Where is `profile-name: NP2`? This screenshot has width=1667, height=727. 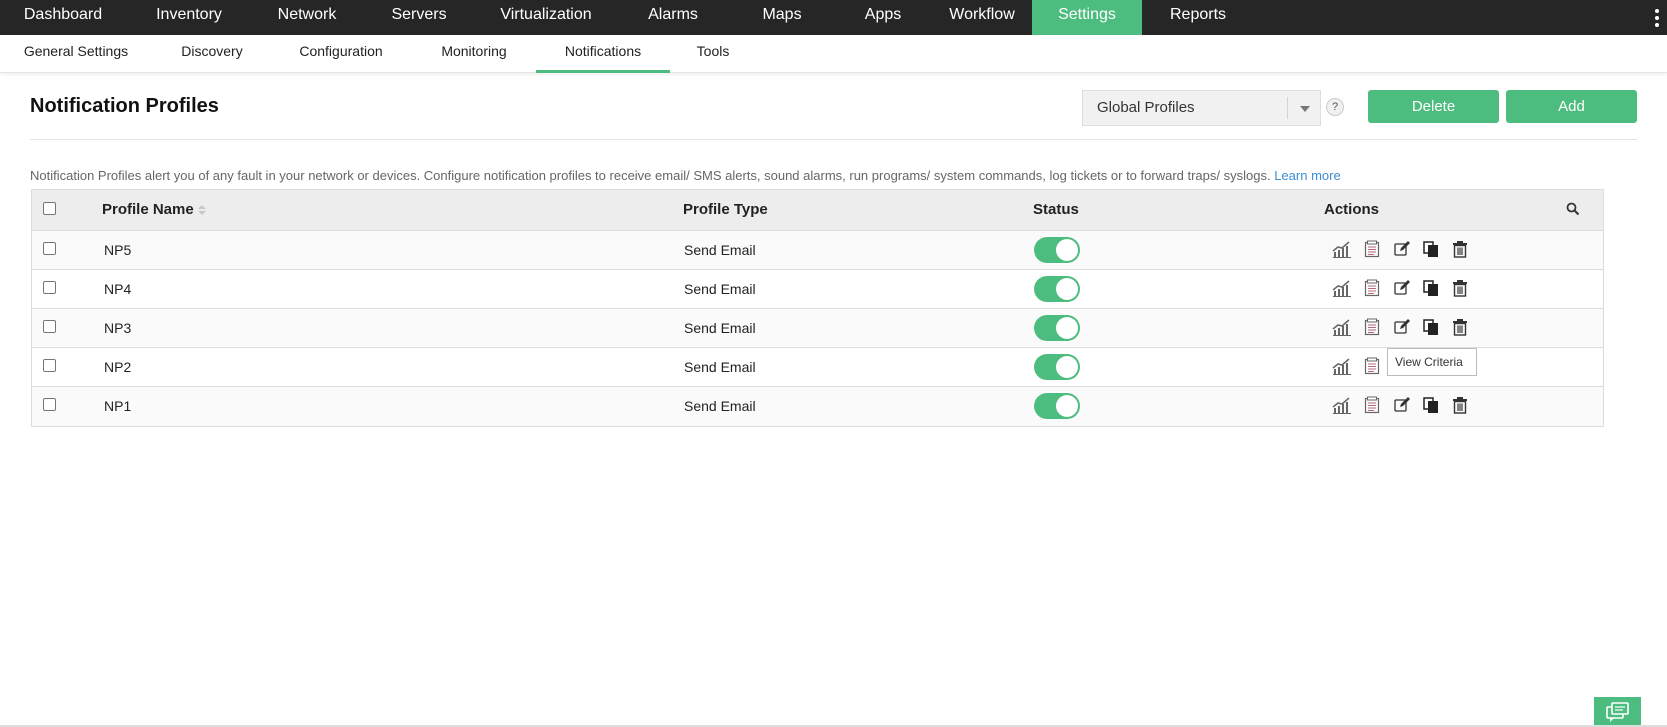 profile-name: NP2 is located at coordinates (118, 367).